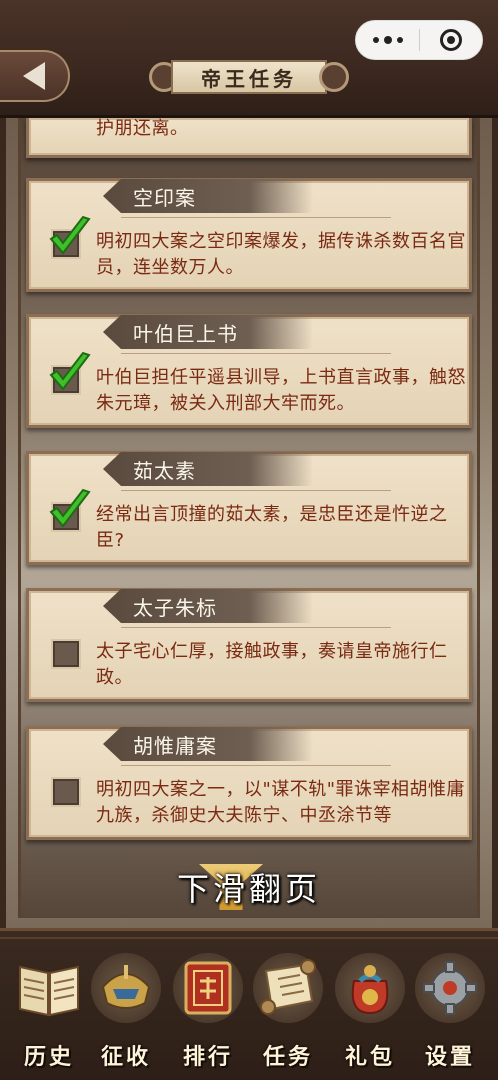  Describe the element at coordinates (281, 802) in the screenshot. I see `task-desc: 明初四大案之一，以"谋不轨"罪诛宰相胡惟庸九族，杀御史大夫陈宁、中丞涂节等` at that location.